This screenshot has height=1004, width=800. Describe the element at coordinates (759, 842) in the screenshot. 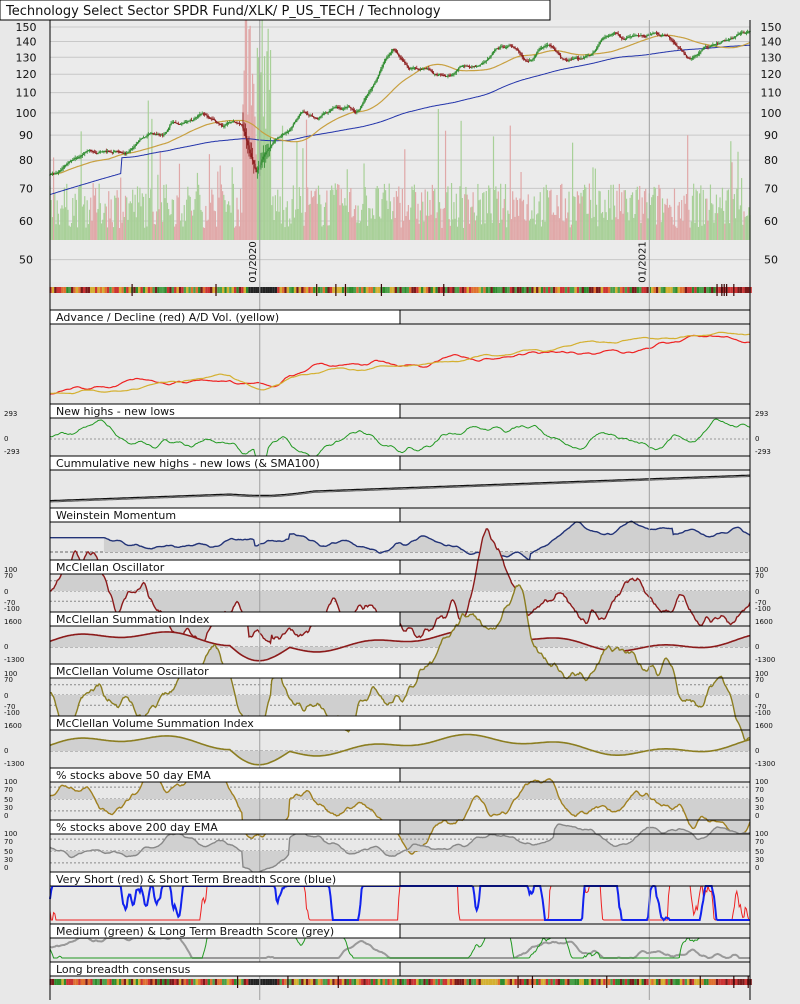

I see `panel-ylabel-right: 70` at that location.